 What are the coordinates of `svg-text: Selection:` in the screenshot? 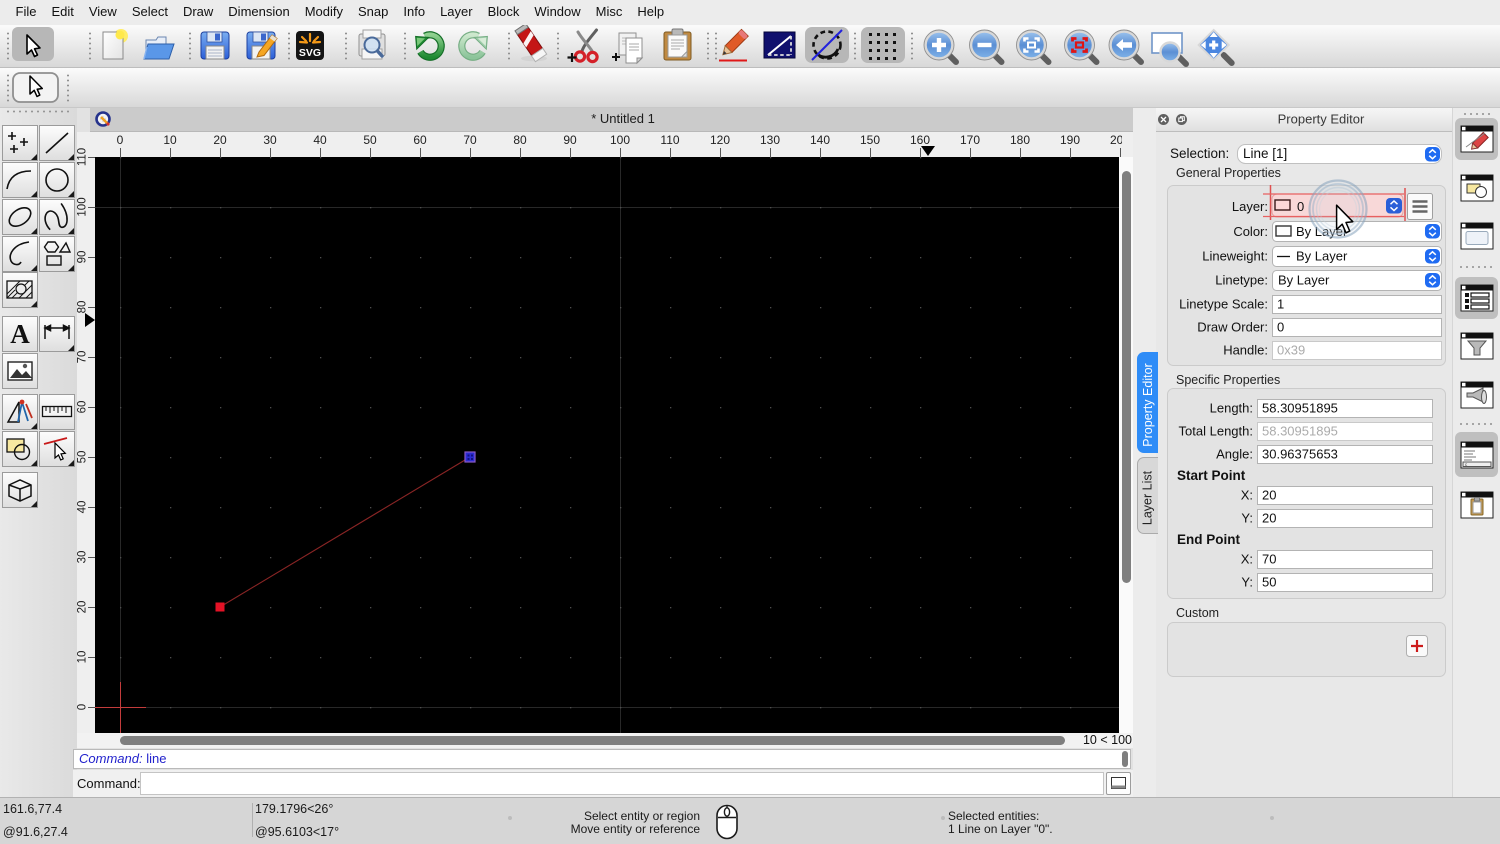 It's located at (1199, 153).